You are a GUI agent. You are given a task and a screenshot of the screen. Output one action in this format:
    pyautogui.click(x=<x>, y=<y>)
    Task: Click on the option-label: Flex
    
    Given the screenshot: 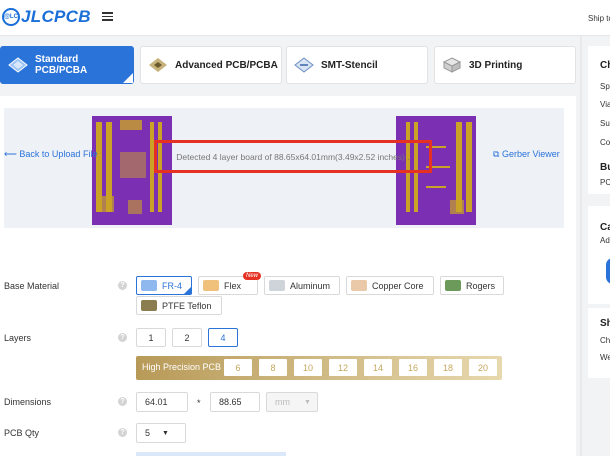 What is the action you would take?
    pyautogui.click(x=233, y=285)
    